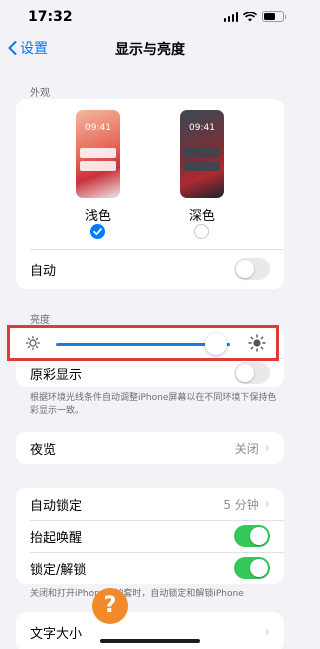 The width and height of the screenshot is (320, 649). Describe the element at coordinates (252, 373) in the screenshot. I see `true-tone-toggle` at that location.